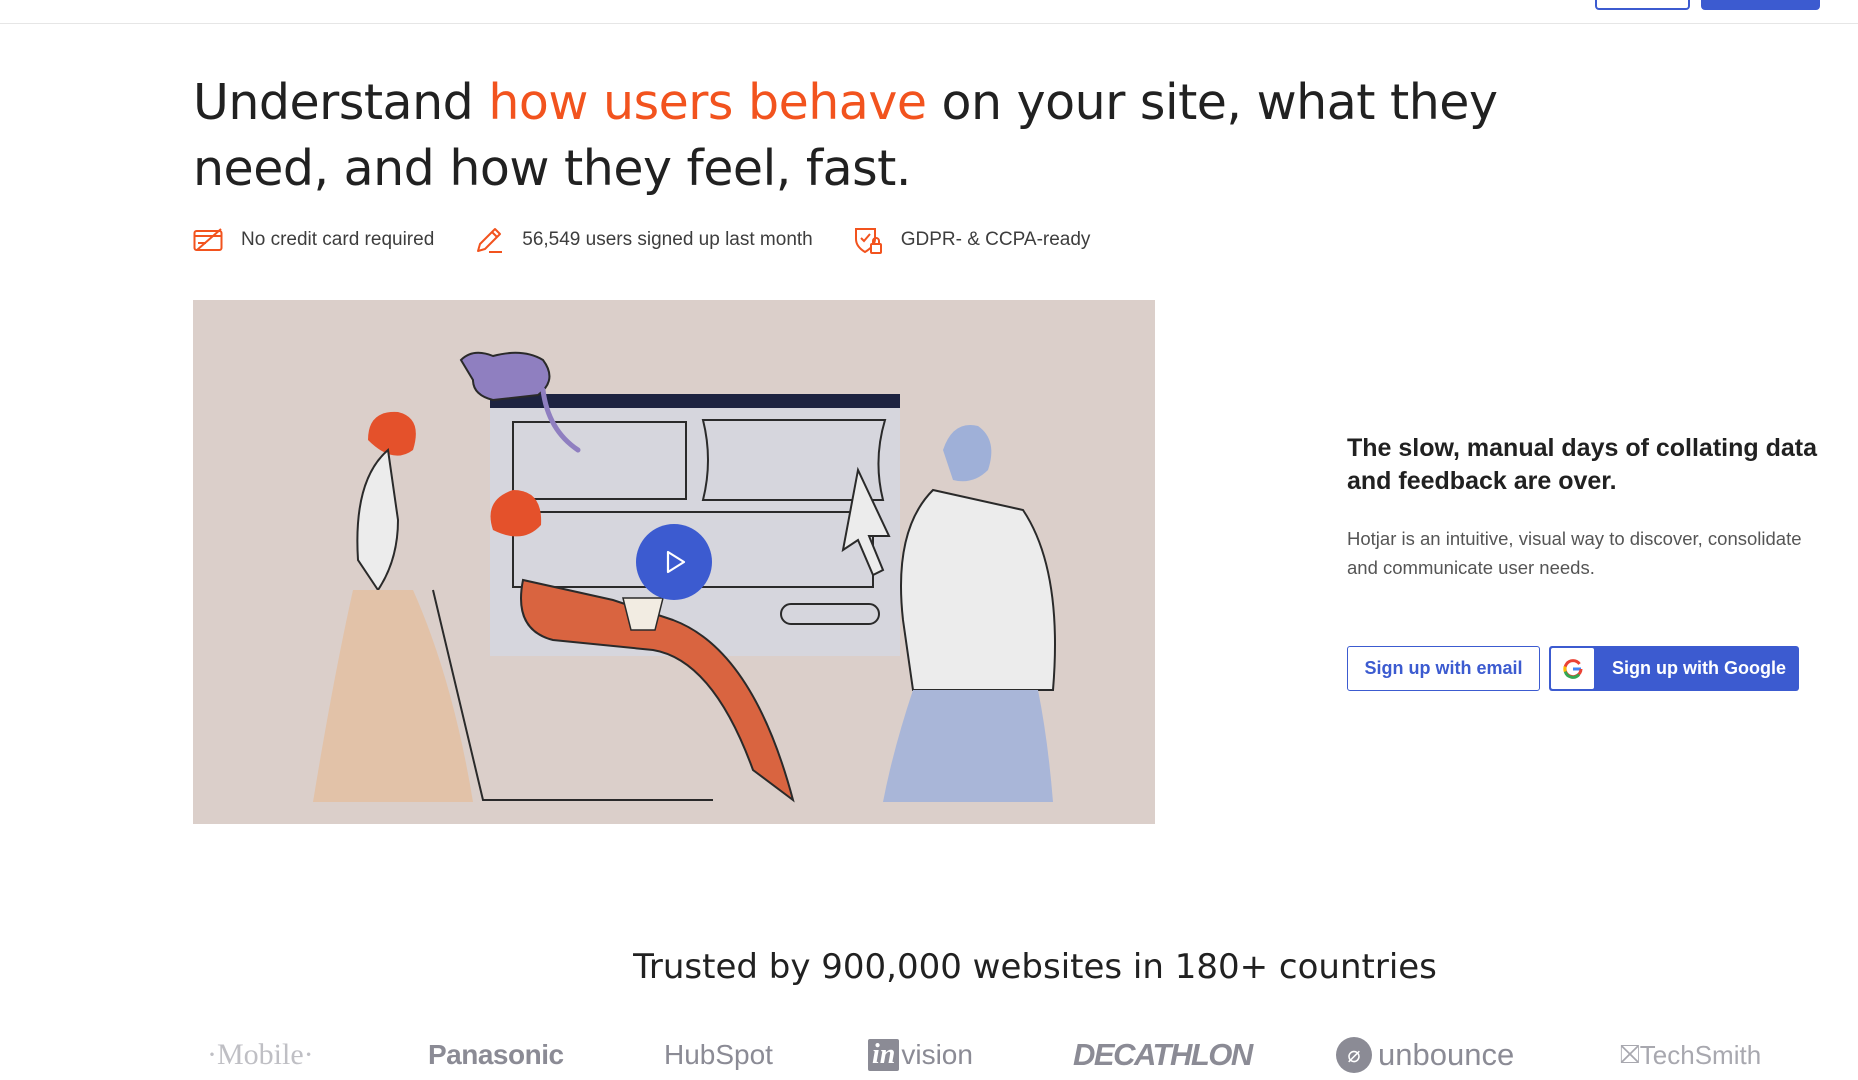  I want to click on tmobile-logo: ·Mobile·, so click(260, 1054).